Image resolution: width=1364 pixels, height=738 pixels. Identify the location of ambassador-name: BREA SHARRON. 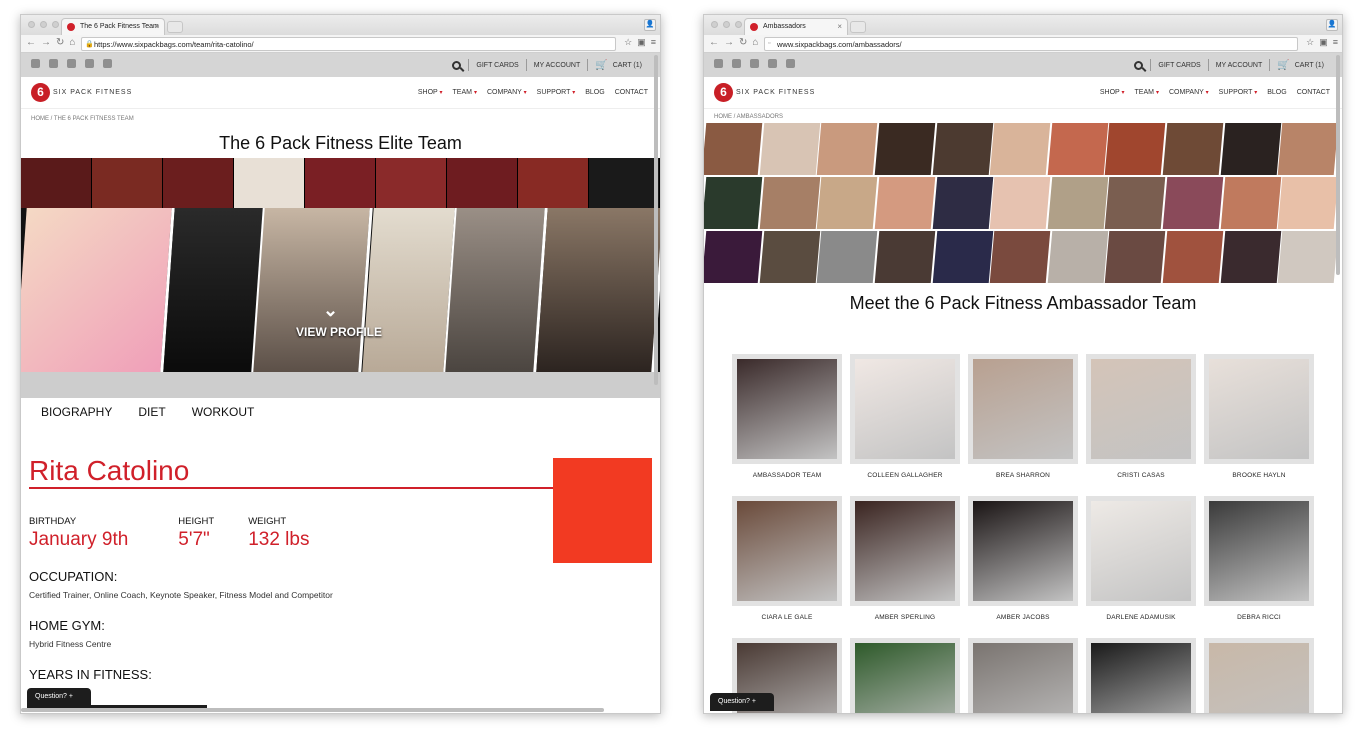
(1023, 480).